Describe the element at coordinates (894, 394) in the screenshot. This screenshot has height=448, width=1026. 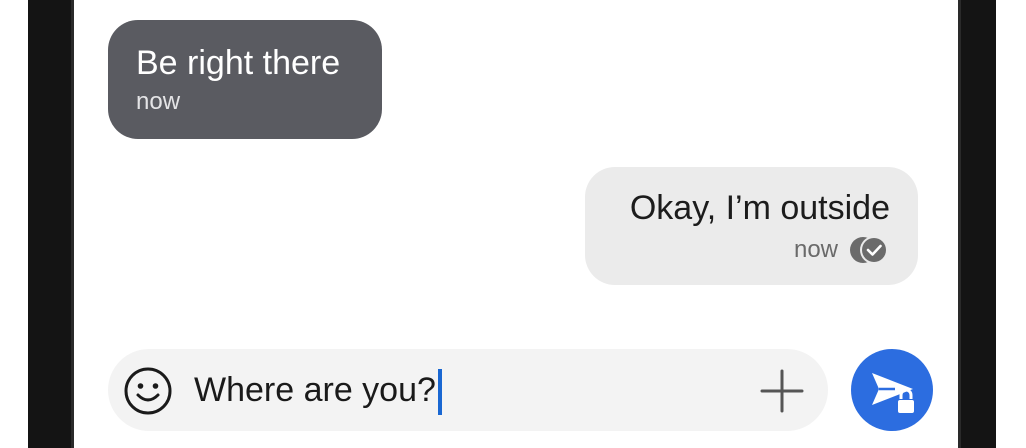
I see `send-secure-icon` at that location.